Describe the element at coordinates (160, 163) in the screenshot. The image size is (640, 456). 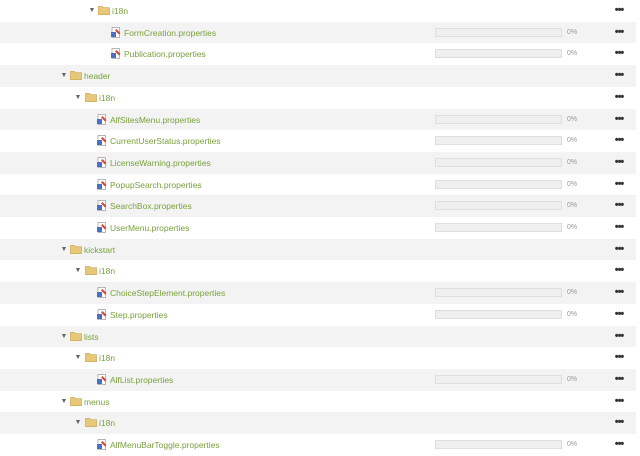
I see `file-name-link: LicenseWarning.properties` at that location.